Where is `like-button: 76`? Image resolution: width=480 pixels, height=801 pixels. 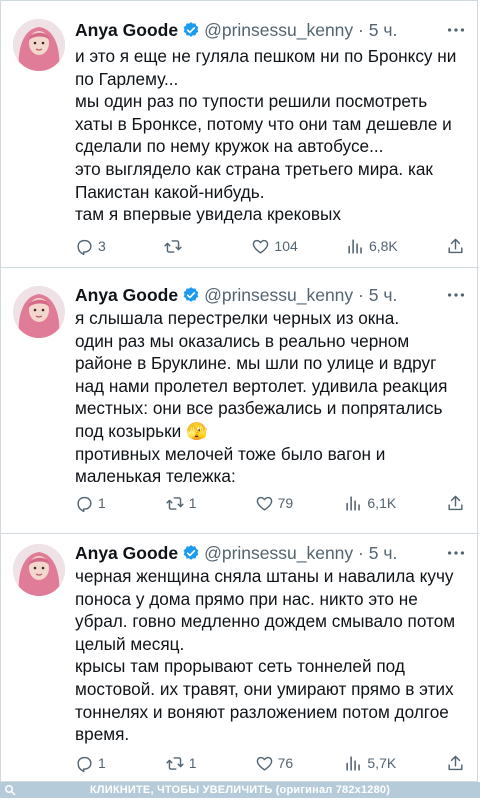 like-button: 76 is located at coordinates (275, 763).